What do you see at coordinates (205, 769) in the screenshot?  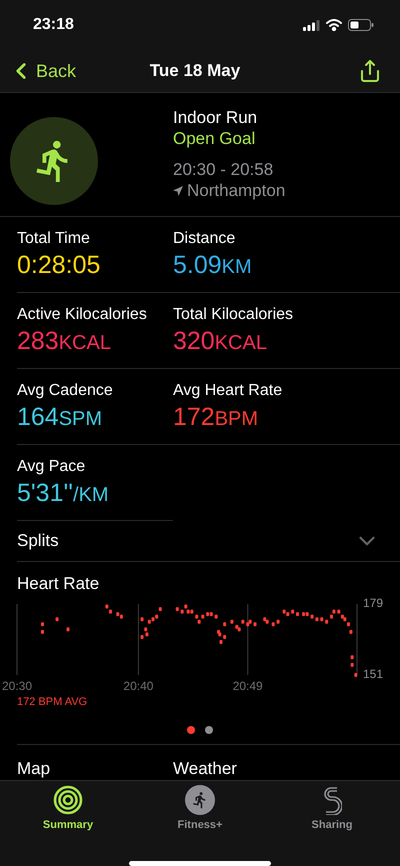 I see `section-title: Weather` at bounding box center [205, 769].